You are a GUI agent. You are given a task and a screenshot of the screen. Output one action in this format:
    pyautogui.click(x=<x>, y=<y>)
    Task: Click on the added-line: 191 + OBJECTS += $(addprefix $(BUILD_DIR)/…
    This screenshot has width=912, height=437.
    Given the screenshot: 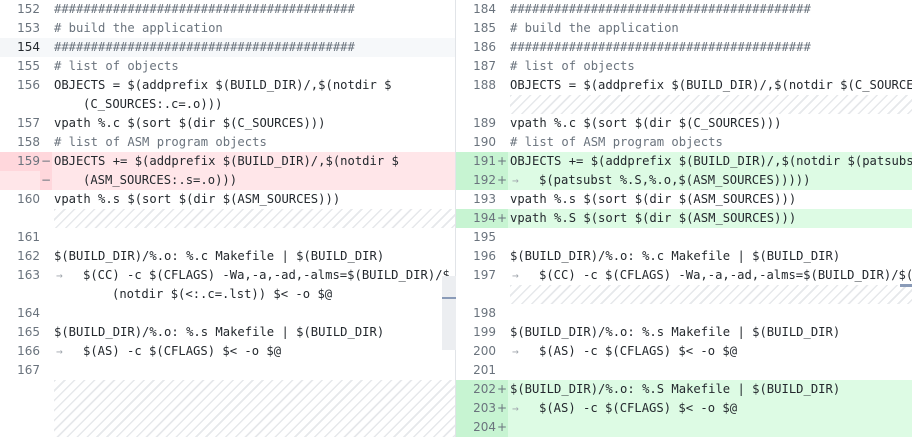 What is the action you would take?
    pyautogui.click(x=684, y=161)
    